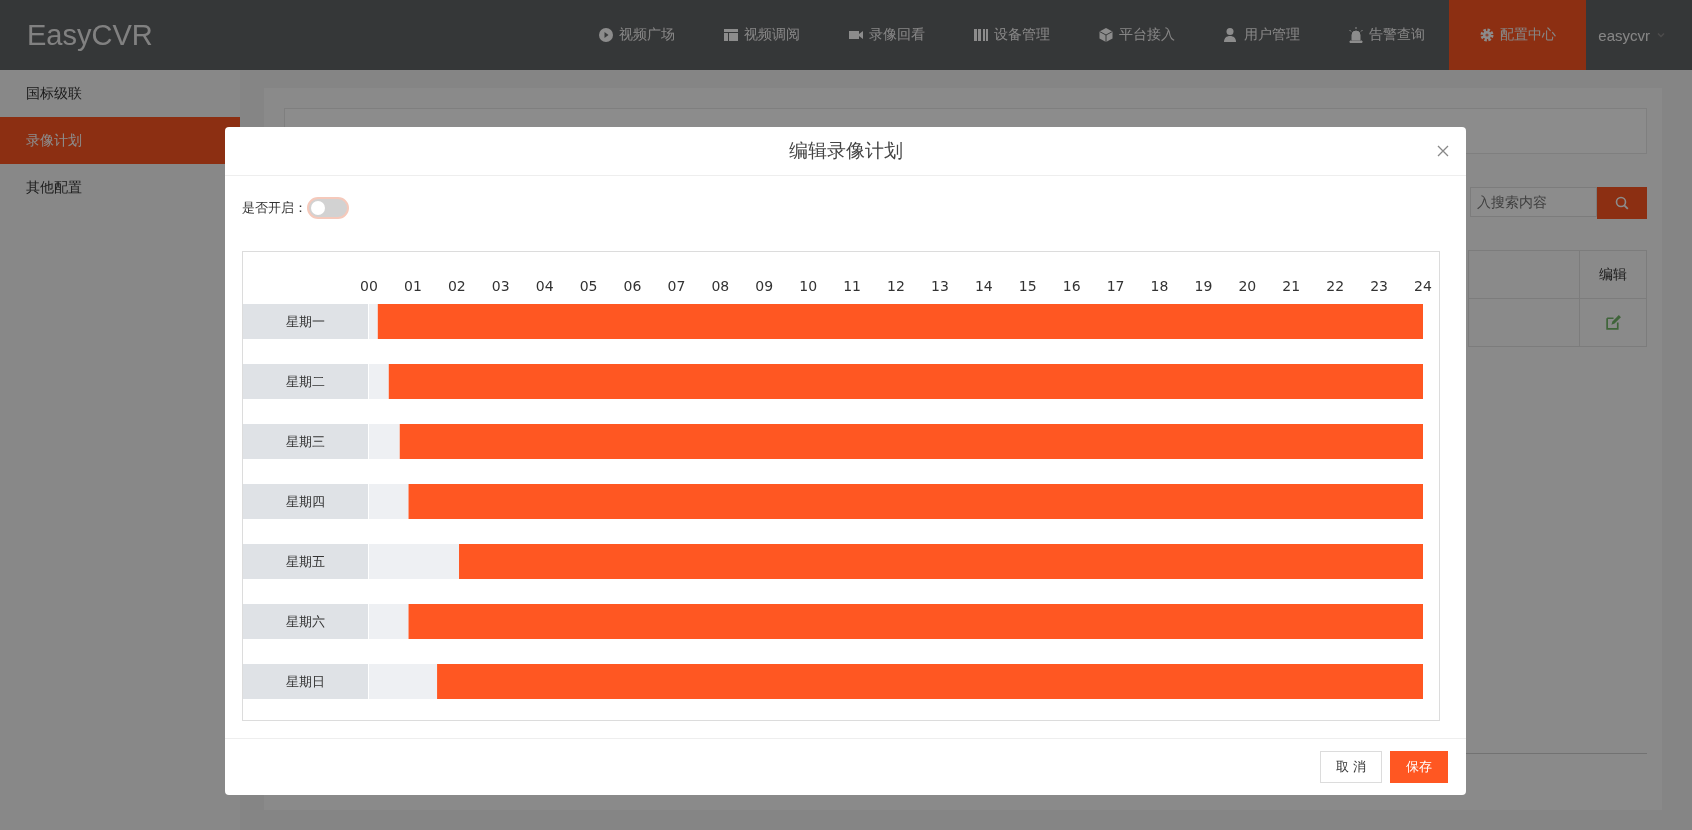 This screenshot has width=1692, height=830. What do you see at coordinates (983, 286) in the screenshot?
I see `hour-label: 14` at bounding box center [983, 286].